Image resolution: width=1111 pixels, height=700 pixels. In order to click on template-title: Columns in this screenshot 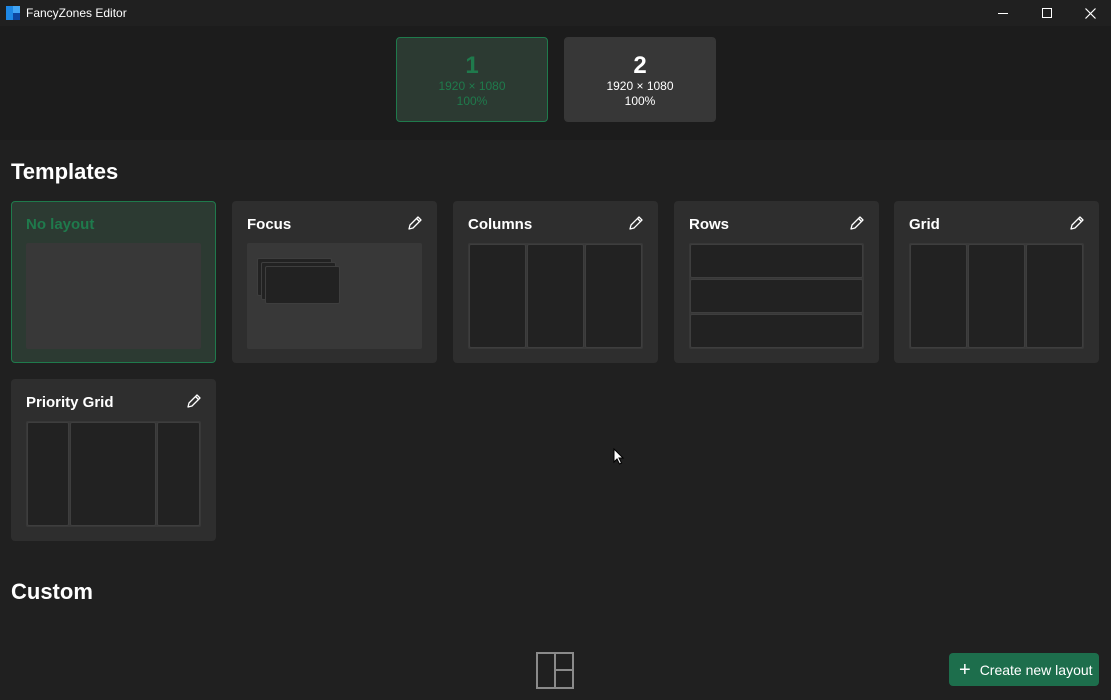, I will do `click(500, 224)`.